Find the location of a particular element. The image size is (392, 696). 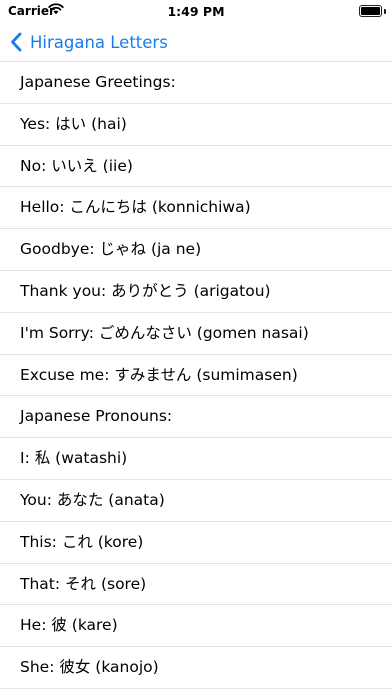

list-item: Goodbye: じゃね (ja ne) is located at coordinates (196, 250).